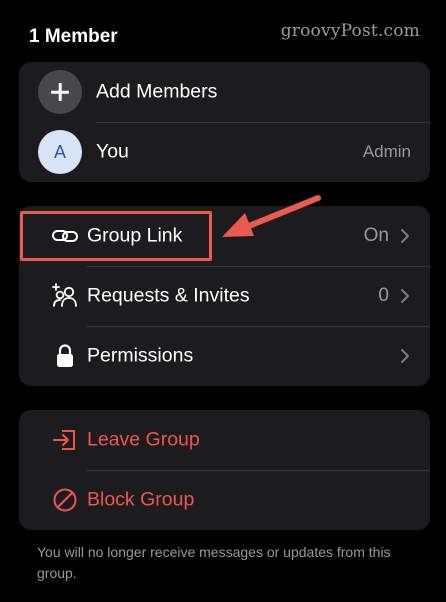 The width and height of the screenshot is (446, 602). What do you see at coordinates (60, 152) in the screenshot?
I see `avatar: A` at bounding box center [60, 152].